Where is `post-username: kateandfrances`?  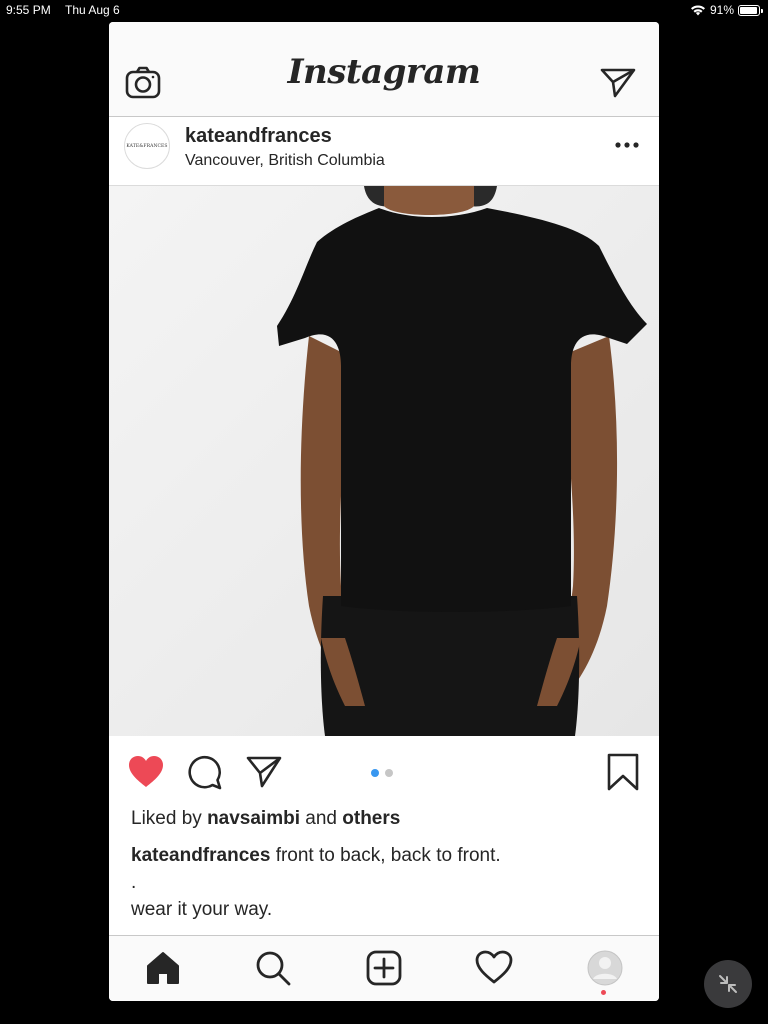 post-username: kateandfrances is located at coordinates (258, 136).